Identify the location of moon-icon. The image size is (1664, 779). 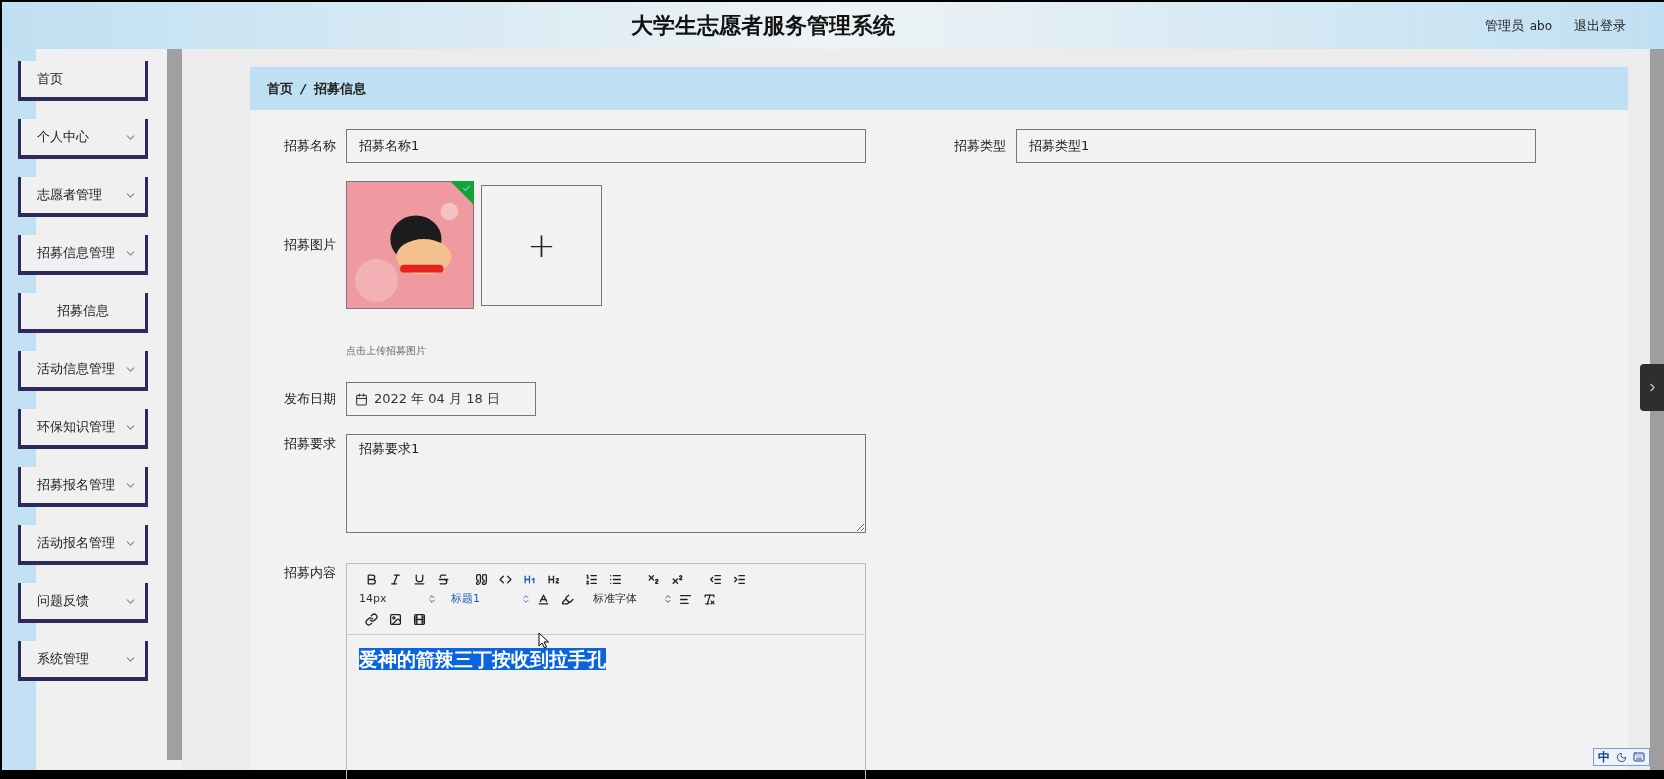
(1621, 757).